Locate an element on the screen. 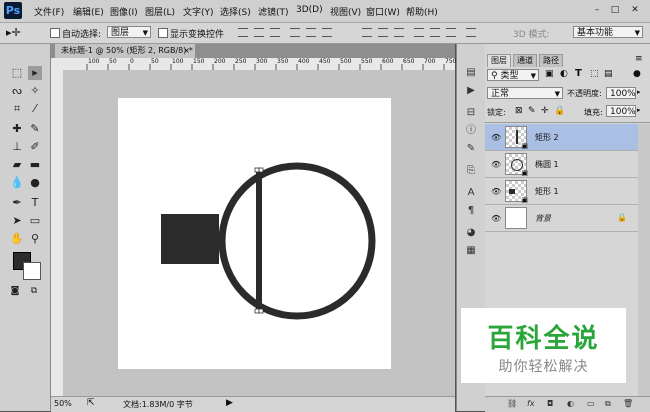 Image resolution: width=650 pixels, height=412 pixels. layer-row-rectangle-2: 👁 ▣ 矩形 2 is located at coordinates (561, 137).